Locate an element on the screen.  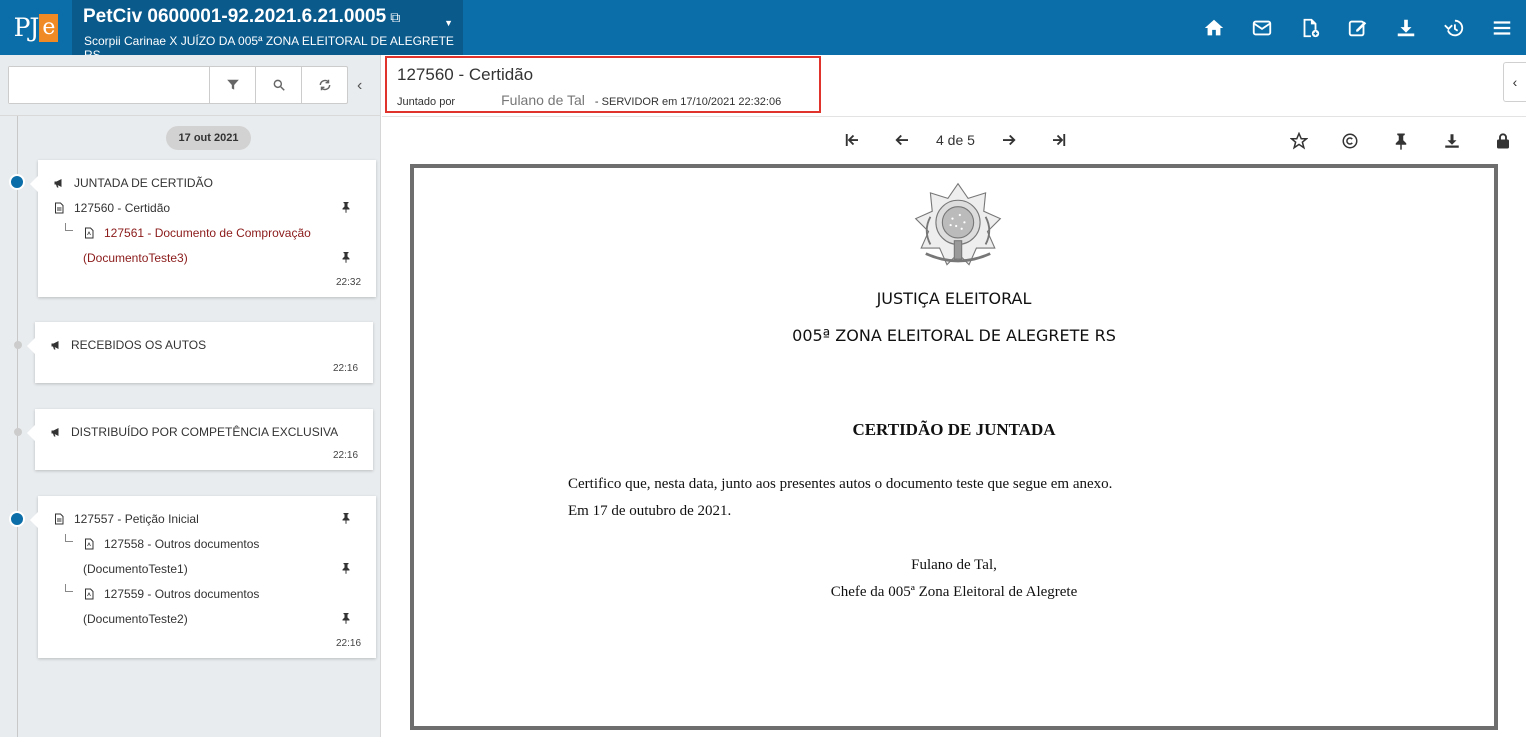
filter-icon is located at coordinates (232, 85).